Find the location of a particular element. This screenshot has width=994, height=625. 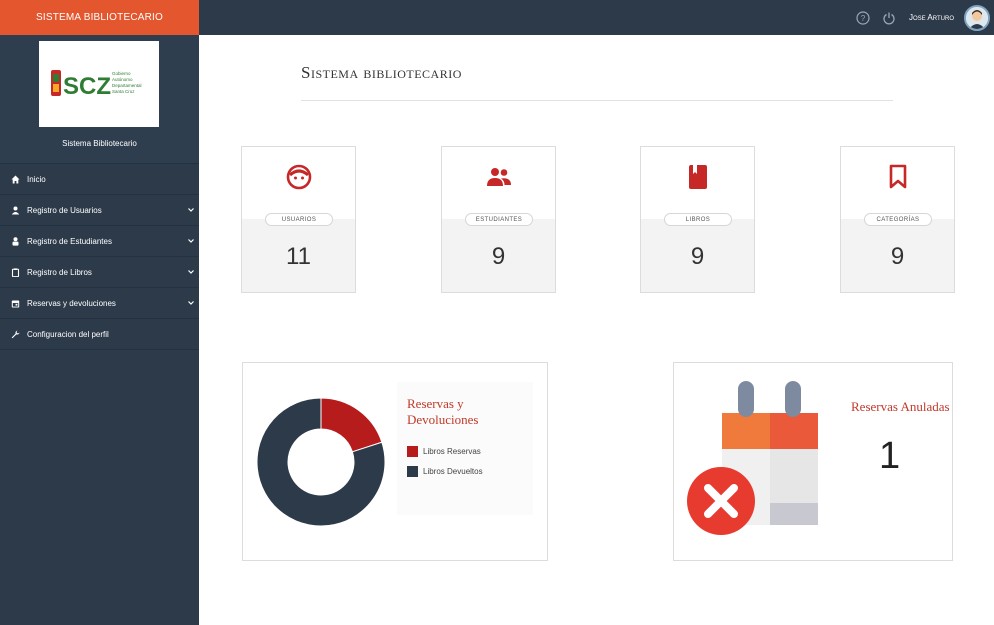

legend-label: Libros Reservas is located at coordinates (452, 451).